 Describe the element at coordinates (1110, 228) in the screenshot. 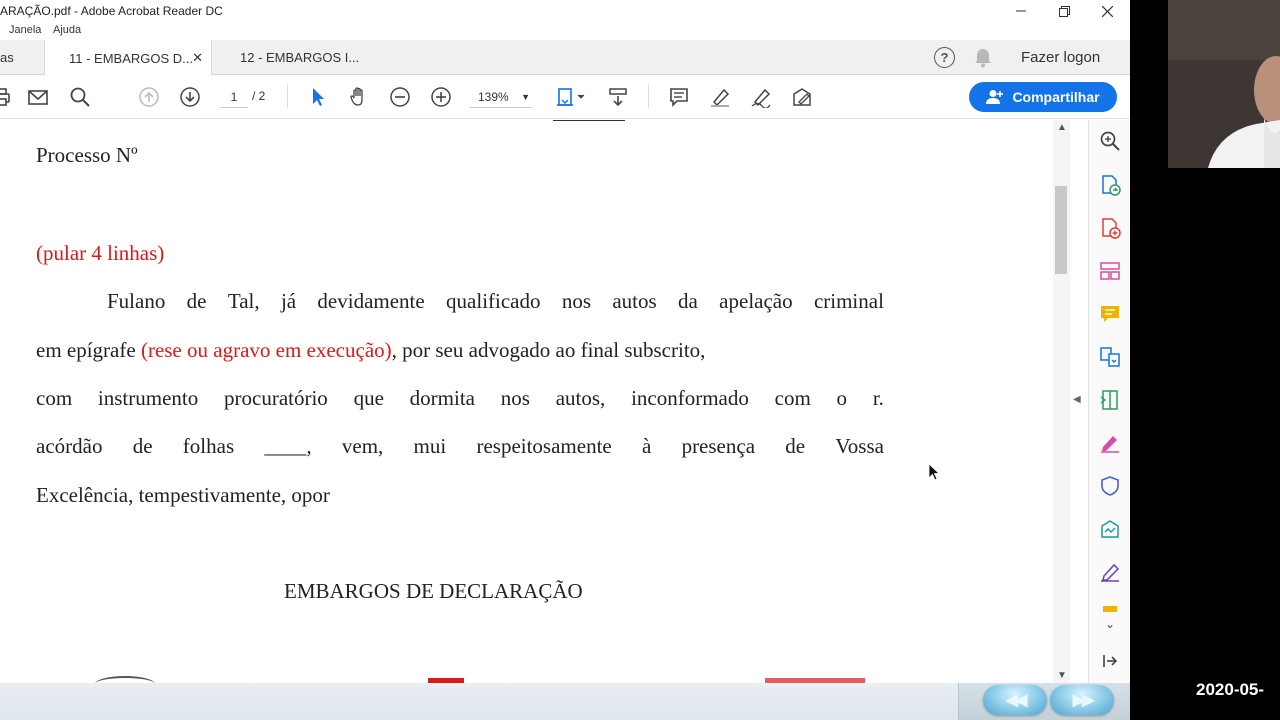

I see `create-pdf-icon` at that location.